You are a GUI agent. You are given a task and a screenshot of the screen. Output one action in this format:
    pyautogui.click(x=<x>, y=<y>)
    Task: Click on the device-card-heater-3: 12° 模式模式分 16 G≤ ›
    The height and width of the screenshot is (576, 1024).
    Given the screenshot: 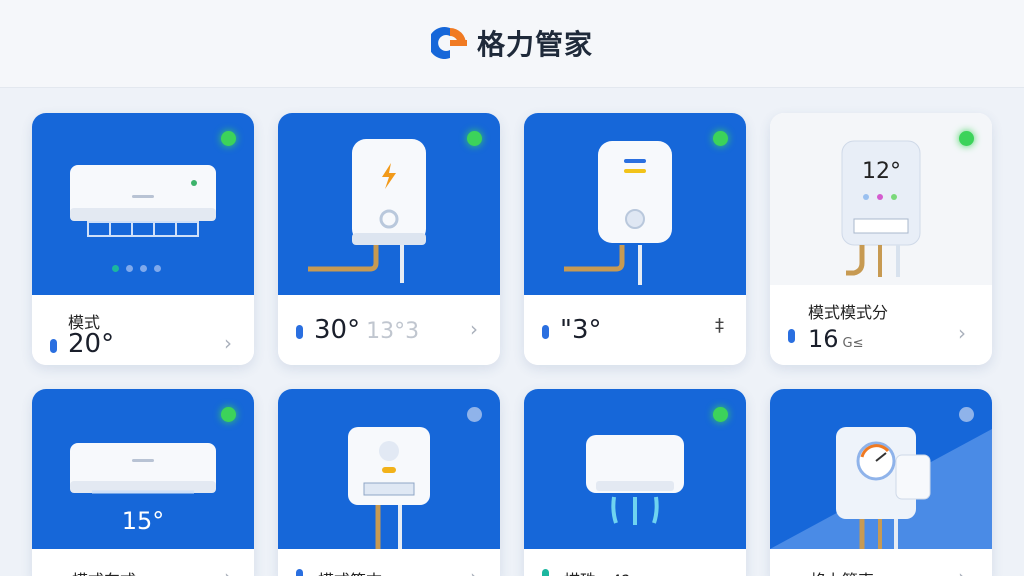 What is the action you would take?
    pyautogui.click(x=881, y=239)
    